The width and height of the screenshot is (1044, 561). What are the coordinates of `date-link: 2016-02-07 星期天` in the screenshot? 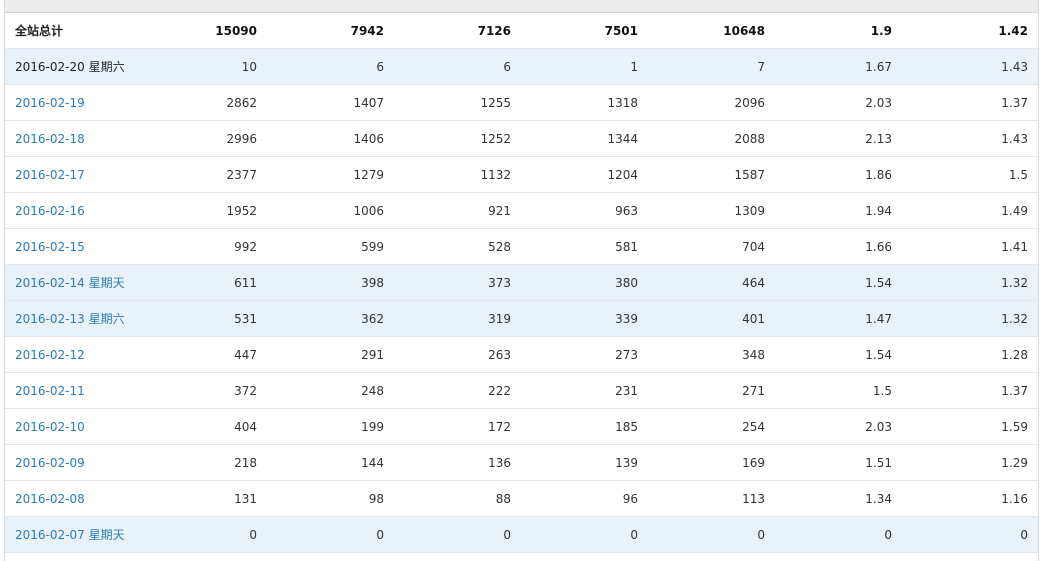 It's located at (70, 535).